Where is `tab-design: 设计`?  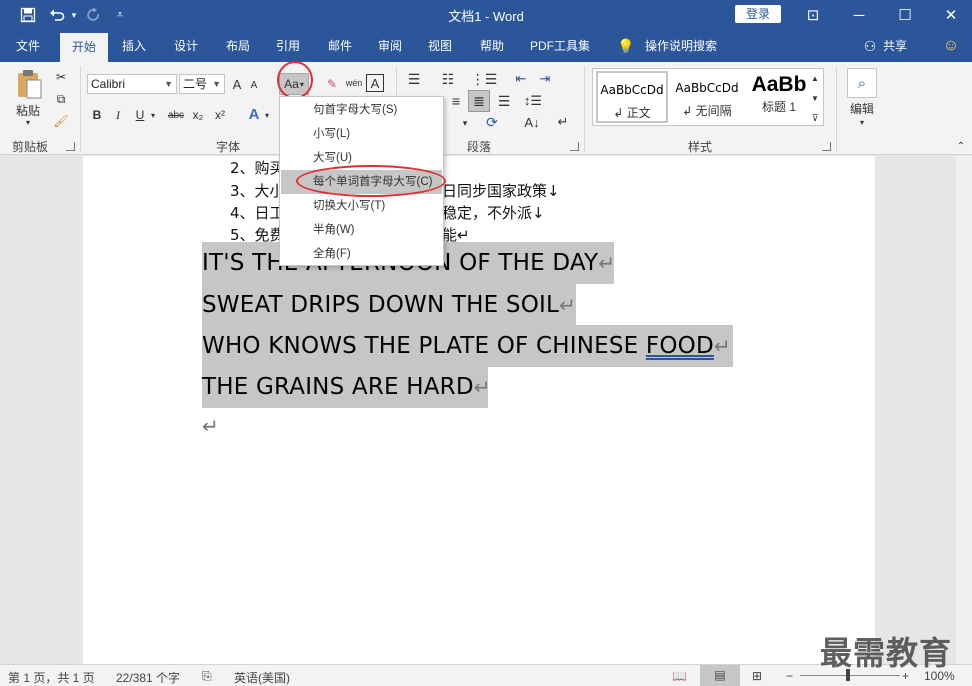
tab-design: 设计 is located at coordinates (186, 46).